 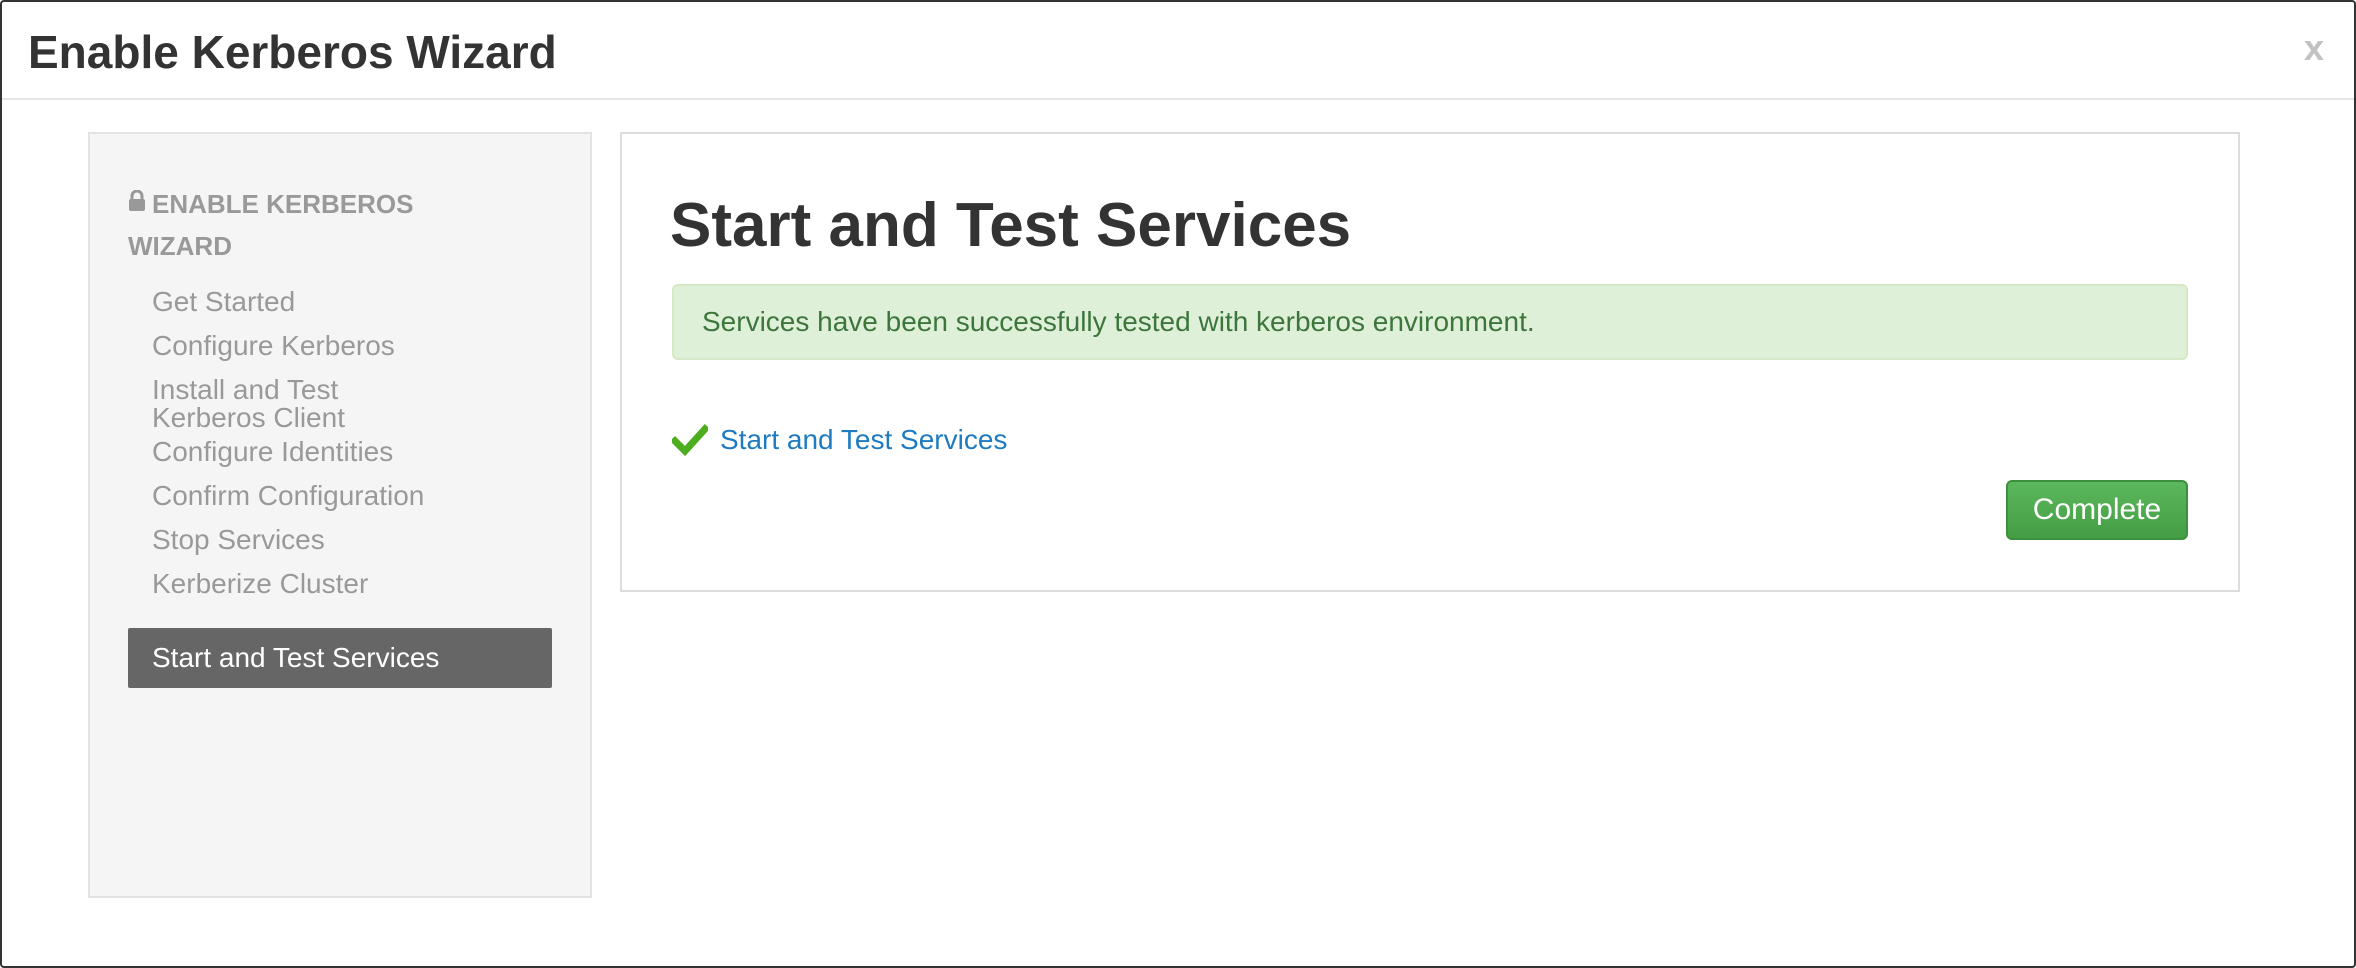 I want to click on task-link: Start and Test Services, so click(x=863, y=440).